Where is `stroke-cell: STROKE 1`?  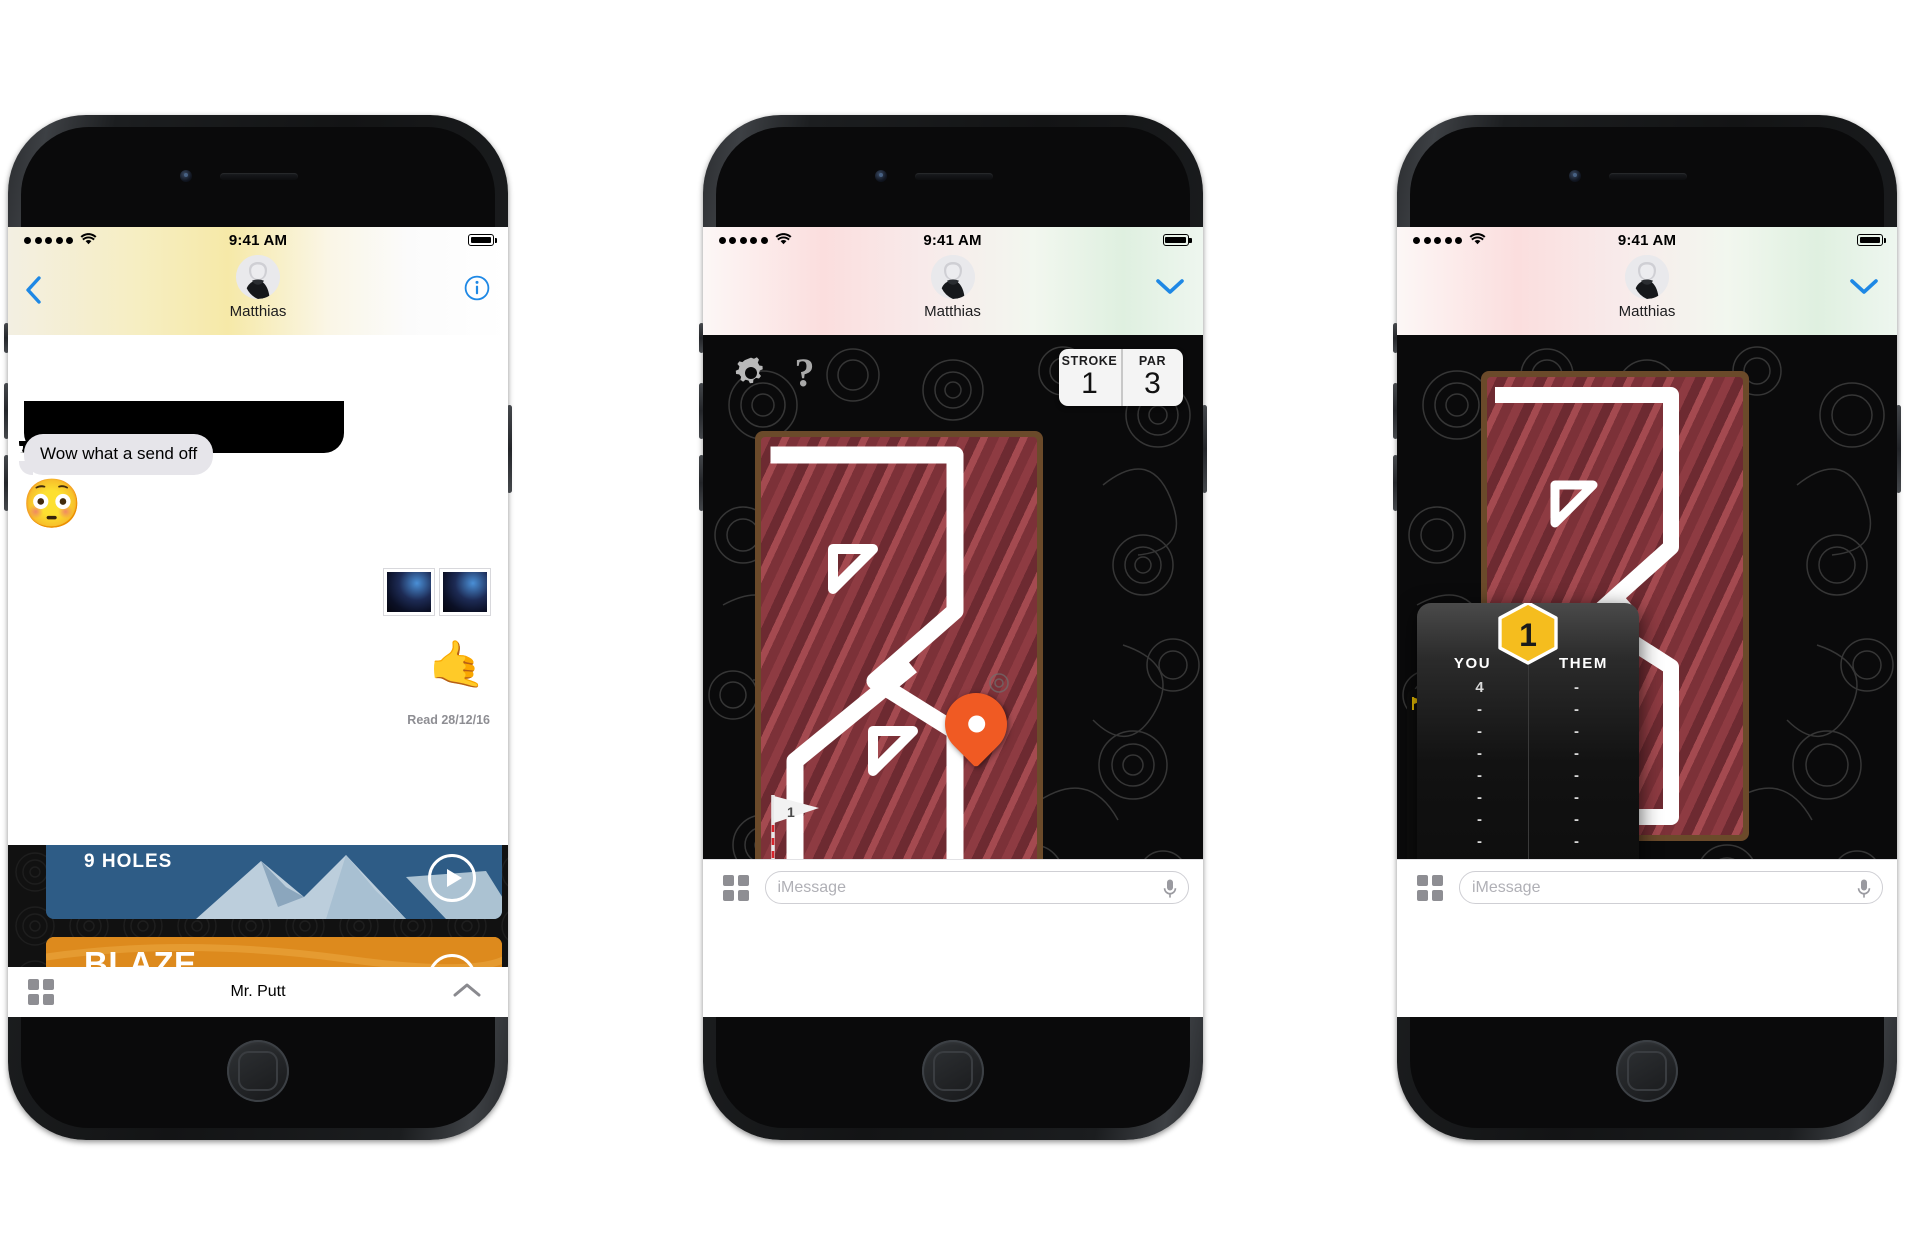
stroke-cell: STROKE 1 is located at coordinates (1090, 377).